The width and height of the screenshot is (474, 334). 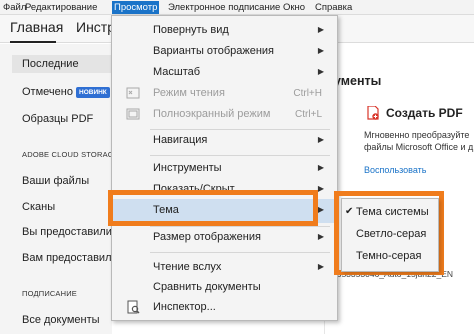 What do you see at coordinates (133, 307) in the screenshot?
I see `inspector-icon` at bounding box center [133, 307].